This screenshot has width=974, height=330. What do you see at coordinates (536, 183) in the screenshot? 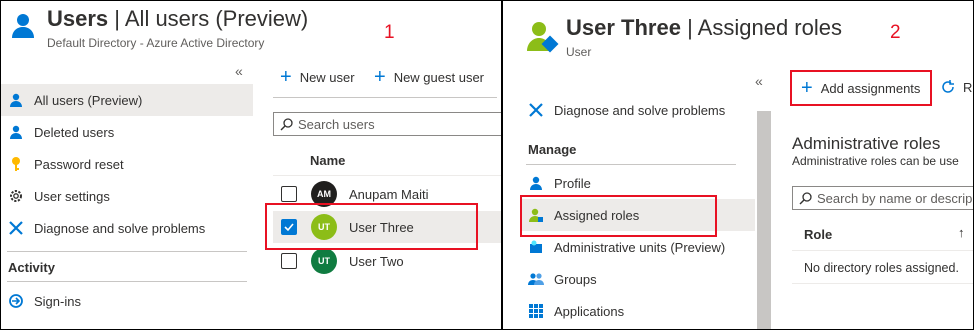
I see `profile-icon` at bounding box center [536, 183].